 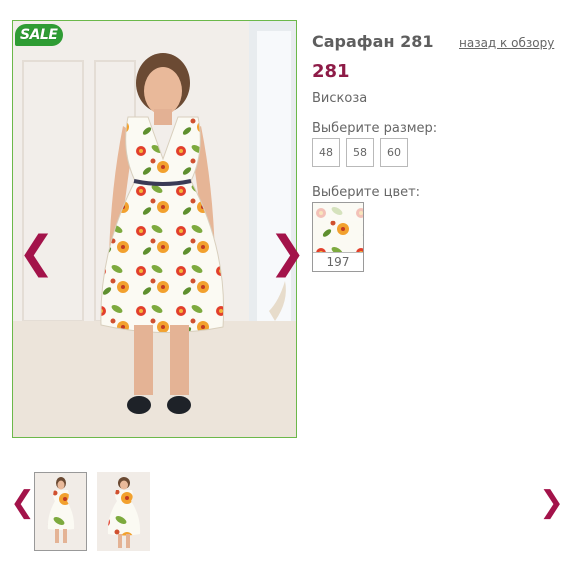 I want to click on color-swatch-image, so click(x=338, y=228).